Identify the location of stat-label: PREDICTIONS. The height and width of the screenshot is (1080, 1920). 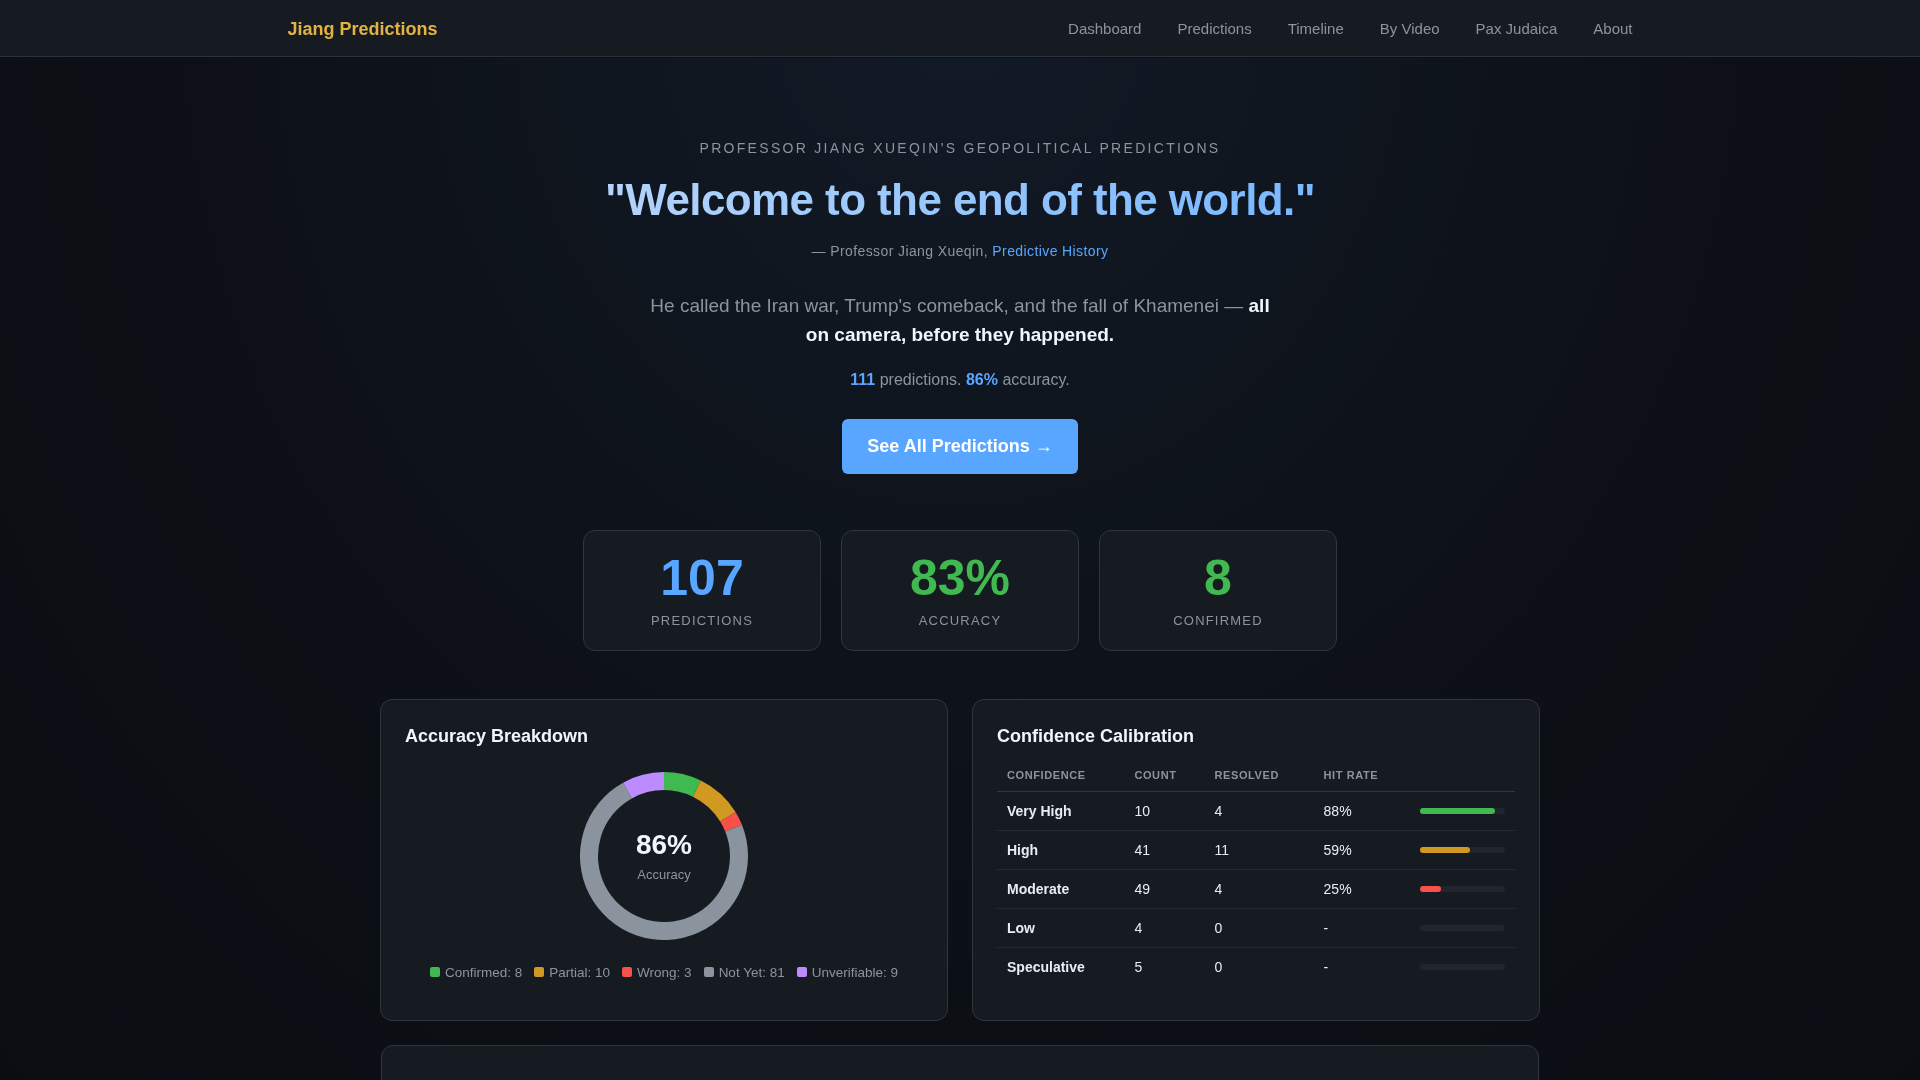
(701, 620).